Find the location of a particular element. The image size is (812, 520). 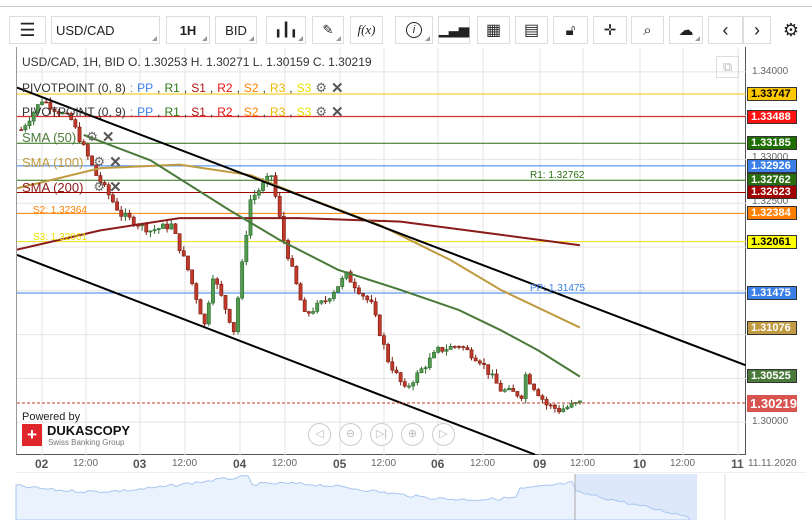

zoom-out-icon: ⊖ is located at coordinates (350, 434).